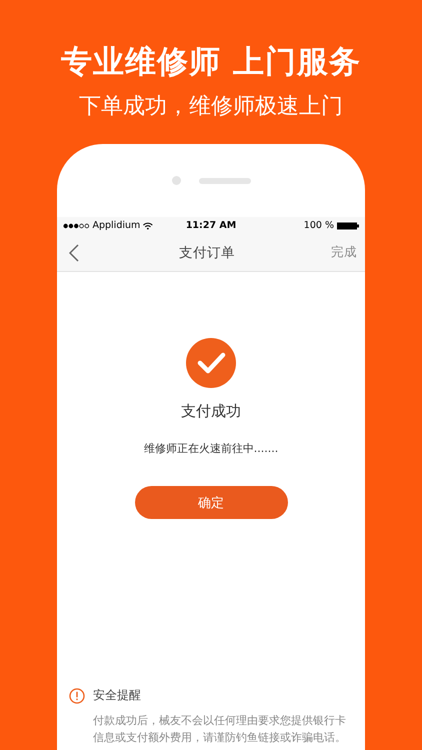  Describe the element at coordinates (347, 226) in the screenshot. I see `battery-icon` at that location.